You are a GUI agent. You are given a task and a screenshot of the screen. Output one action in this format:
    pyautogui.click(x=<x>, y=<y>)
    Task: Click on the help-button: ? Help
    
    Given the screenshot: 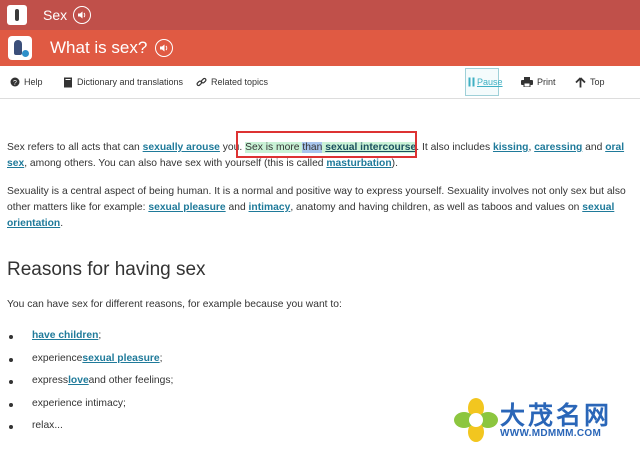 What is the action you would take?
    pyautogui.click(x=26, y=82)
    